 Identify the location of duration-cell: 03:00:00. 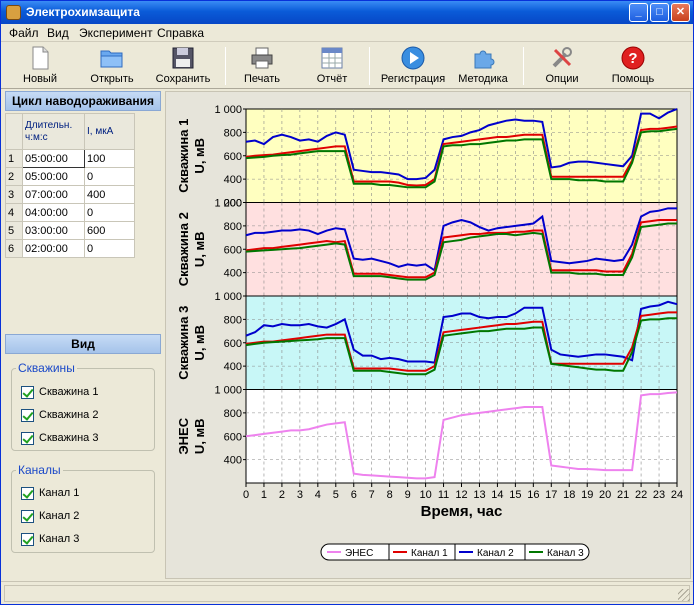
(53, 230).